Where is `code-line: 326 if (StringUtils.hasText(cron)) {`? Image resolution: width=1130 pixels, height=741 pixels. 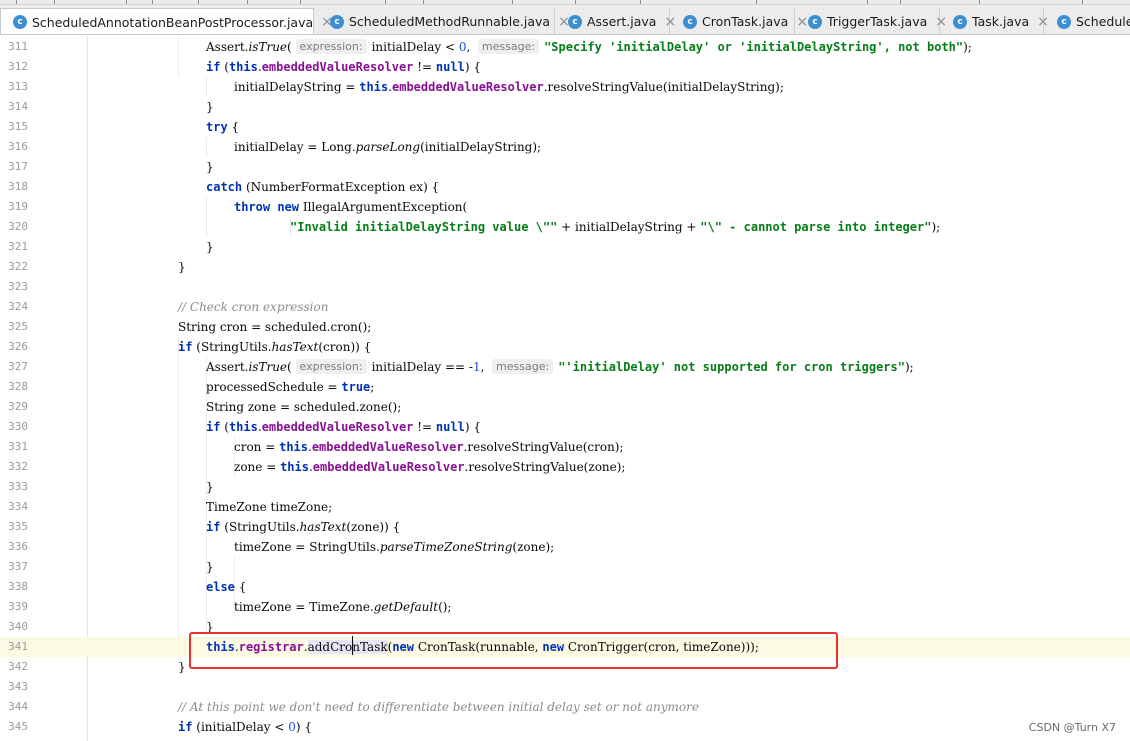 code-line: 326 if (StringUtils.hasText(cron)) { is located at coordinates (565, 347).